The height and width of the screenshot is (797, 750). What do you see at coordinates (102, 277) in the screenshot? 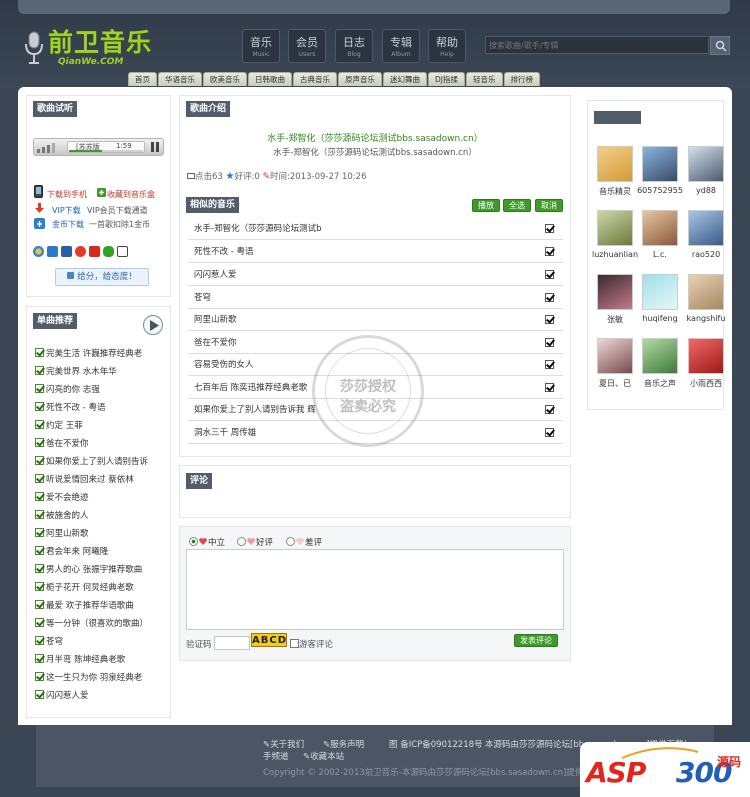
I see `rate-button: 给分，给态度！` at bounding box center [102, 277].